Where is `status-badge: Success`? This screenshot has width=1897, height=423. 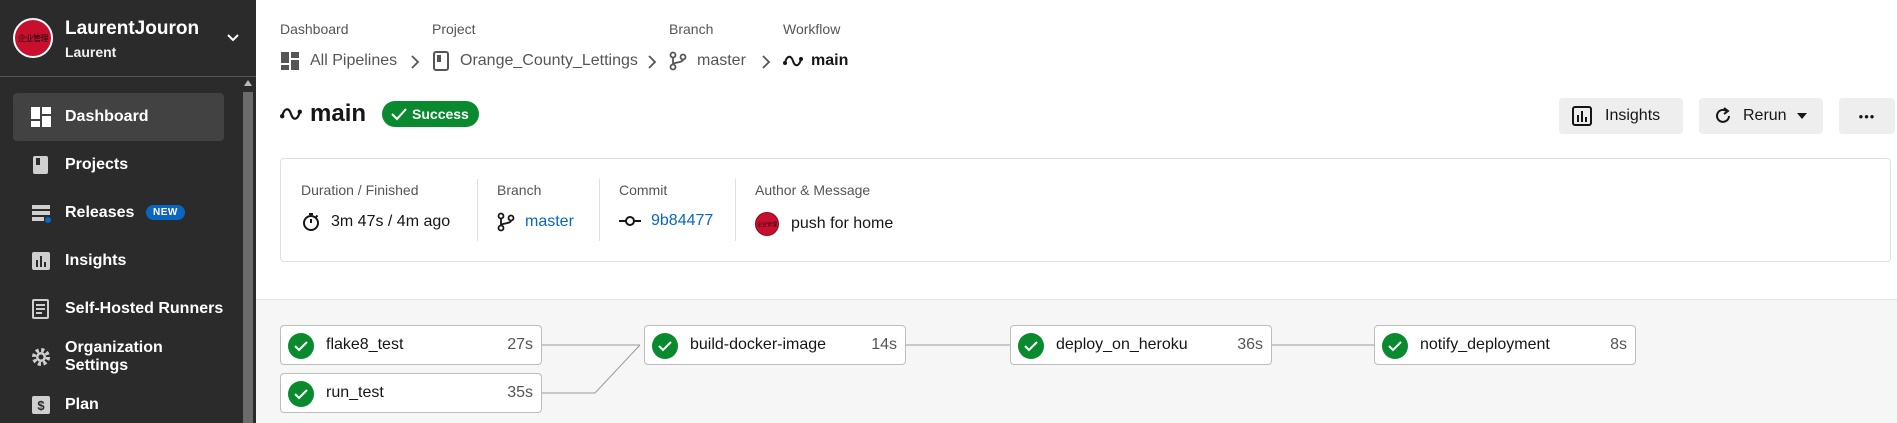
status-badge: Success is located at coordinates (430, 114).